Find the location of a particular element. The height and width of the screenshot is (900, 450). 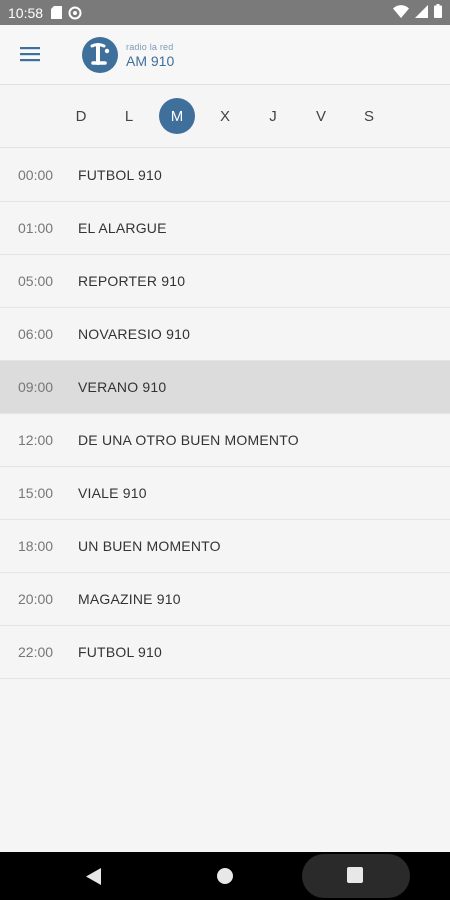

program-time: 18:00 is located at coordinates (36, 546).